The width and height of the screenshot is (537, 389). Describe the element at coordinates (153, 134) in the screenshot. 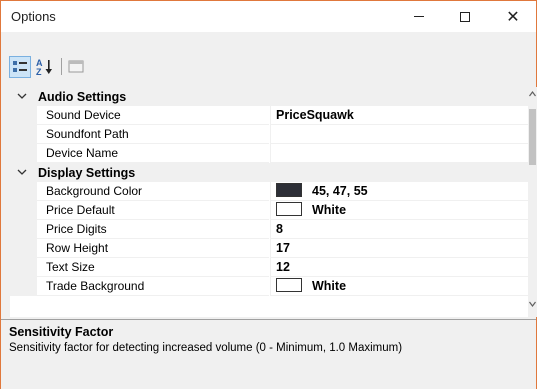

I see `property-name: Soundfont Path` at that location.